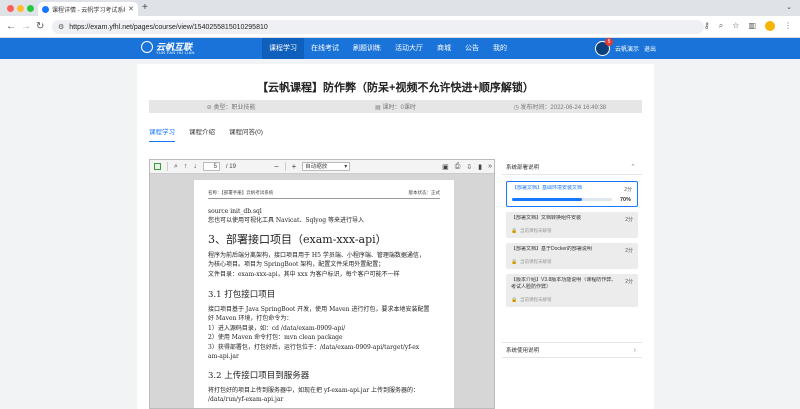 Image resolution: width=800 pixels, height=409 pixels. Describe the element at coordinates (40, 27) in the screenshot. I see `reload-icon: ↻` at that location.